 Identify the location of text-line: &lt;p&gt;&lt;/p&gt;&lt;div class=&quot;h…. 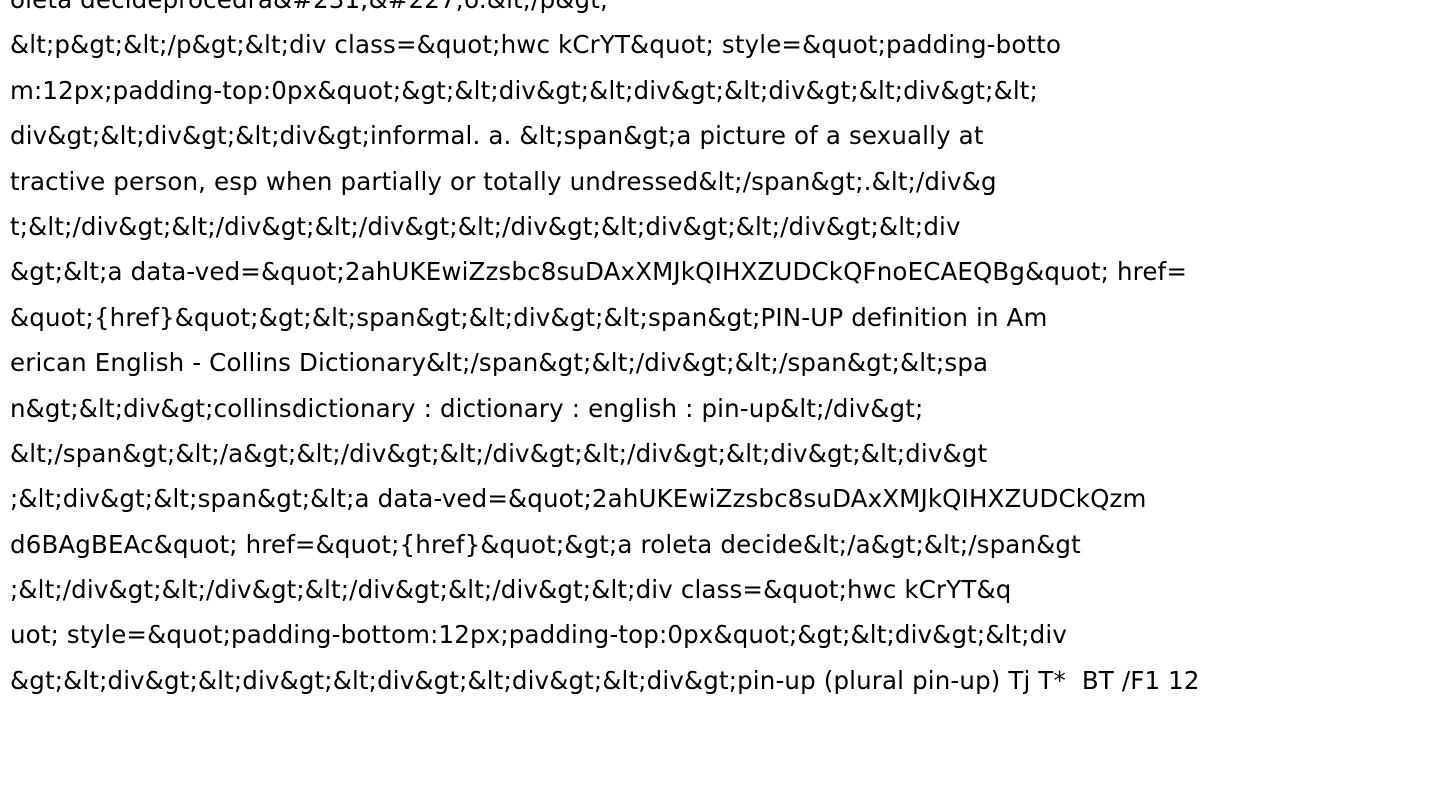
(536, 45).